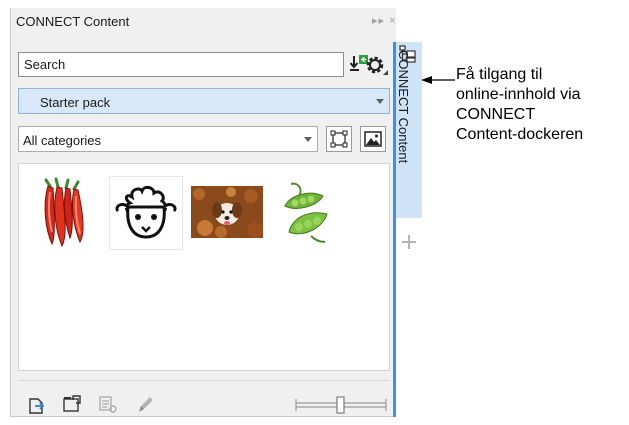 Image resolution: width=629 pixels, height=425 pixels. I want to click on import-into-document-icon, so click(38, 405).